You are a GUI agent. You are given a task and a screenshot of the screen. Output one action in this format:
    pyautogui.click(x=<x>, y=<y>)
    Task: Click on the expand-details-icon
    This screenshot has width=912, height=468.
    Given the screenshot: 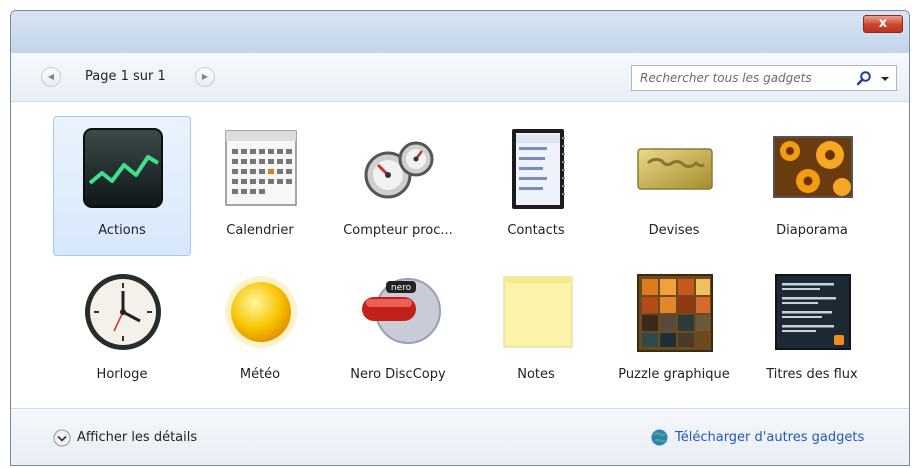 What is the action you would take?
    pyautogui.click(x=62, y=438)
    